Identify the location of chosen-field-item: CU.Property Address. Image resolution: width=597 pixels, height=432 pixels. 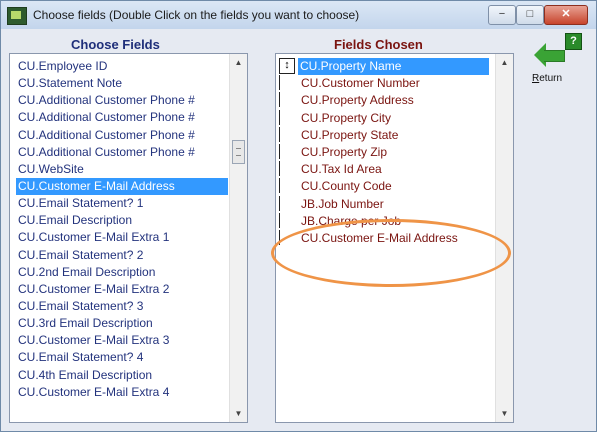
(386, 100).